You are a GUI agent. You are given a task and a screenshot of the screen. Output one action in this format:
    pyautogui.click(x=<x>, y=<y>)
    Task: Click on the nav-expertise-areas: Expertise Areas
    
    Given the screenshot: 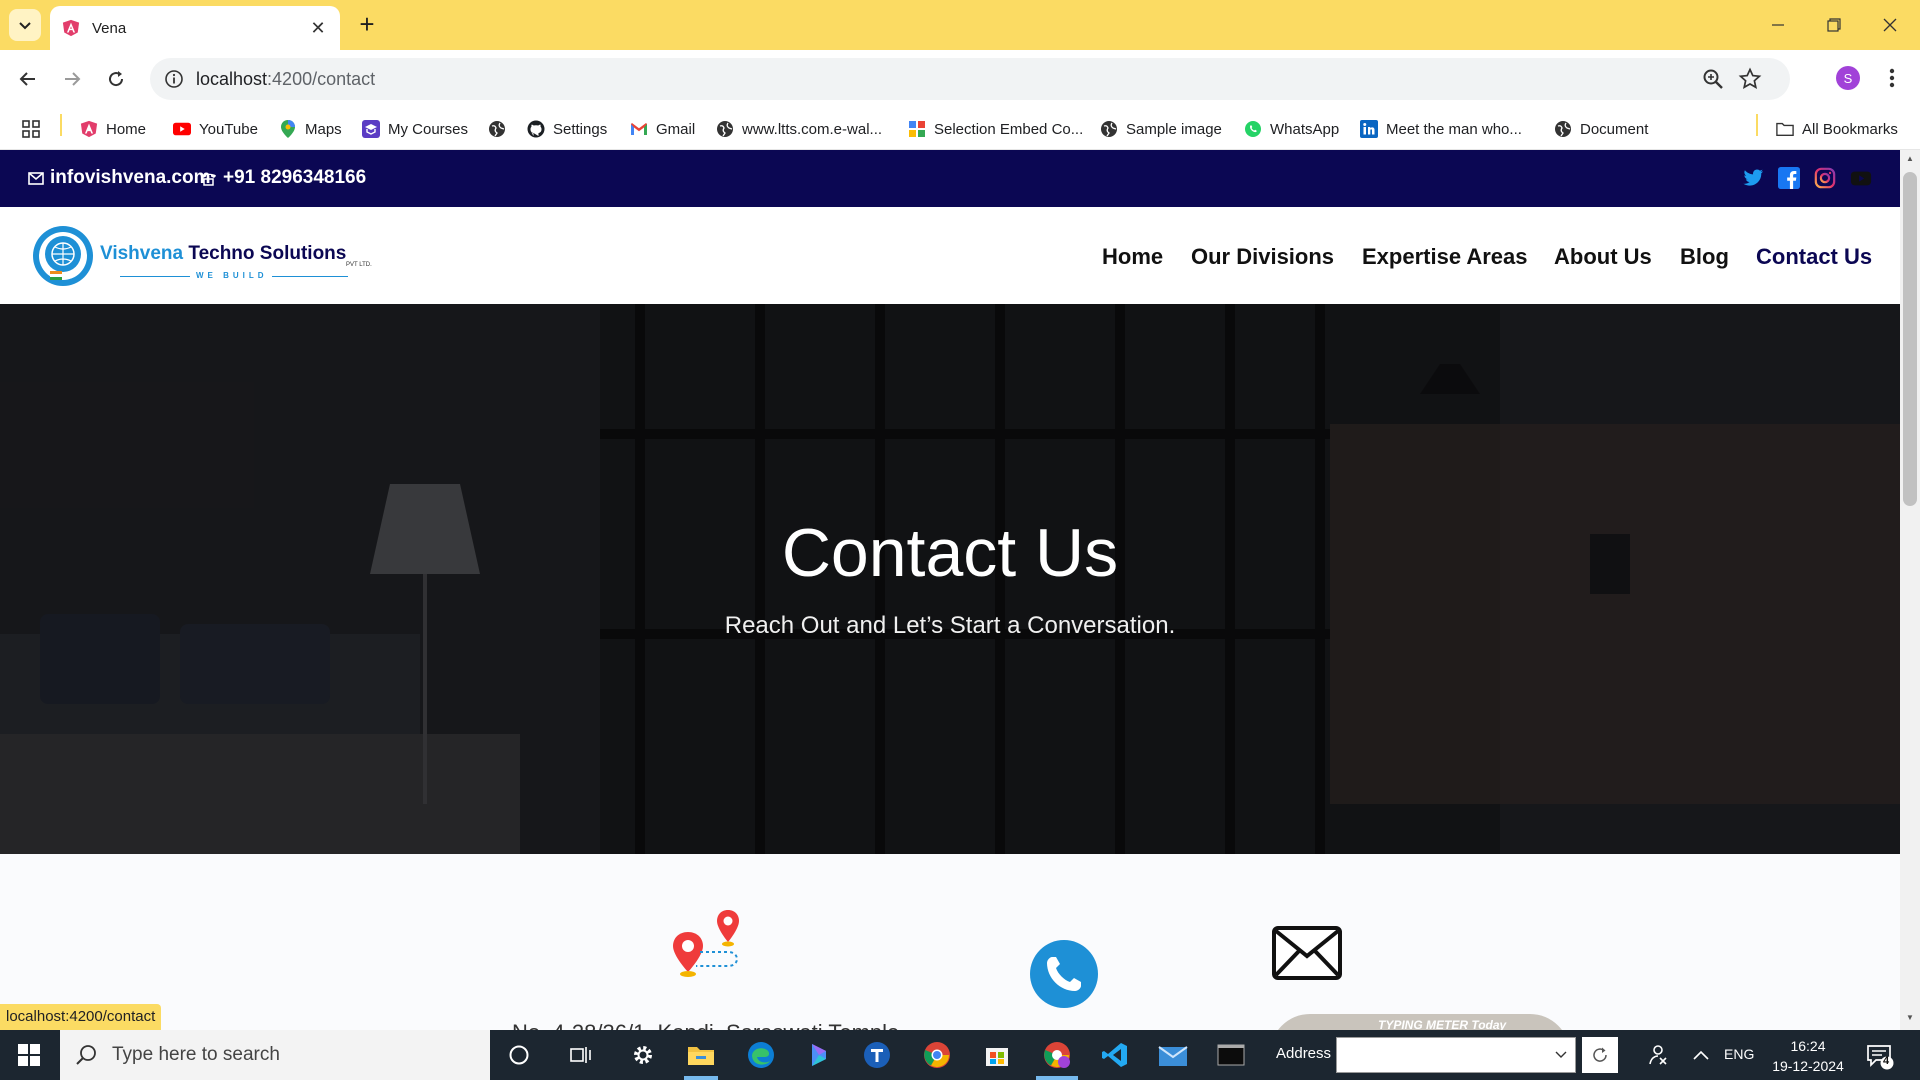 What is the action you would take?
    pyautogui.click(x=1445, y=257)
    